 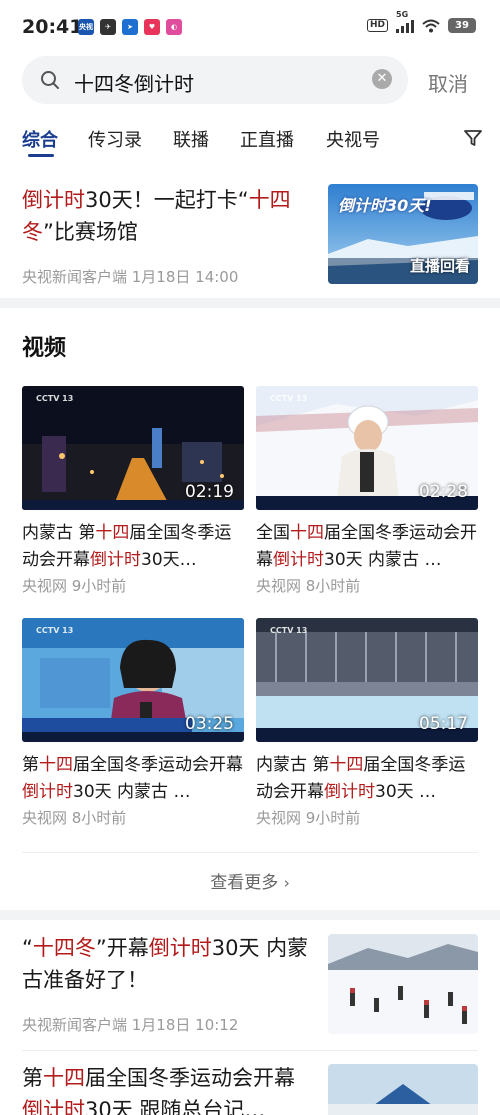 I want to click on video-duration: 02:28, so click(x=443, y=492).